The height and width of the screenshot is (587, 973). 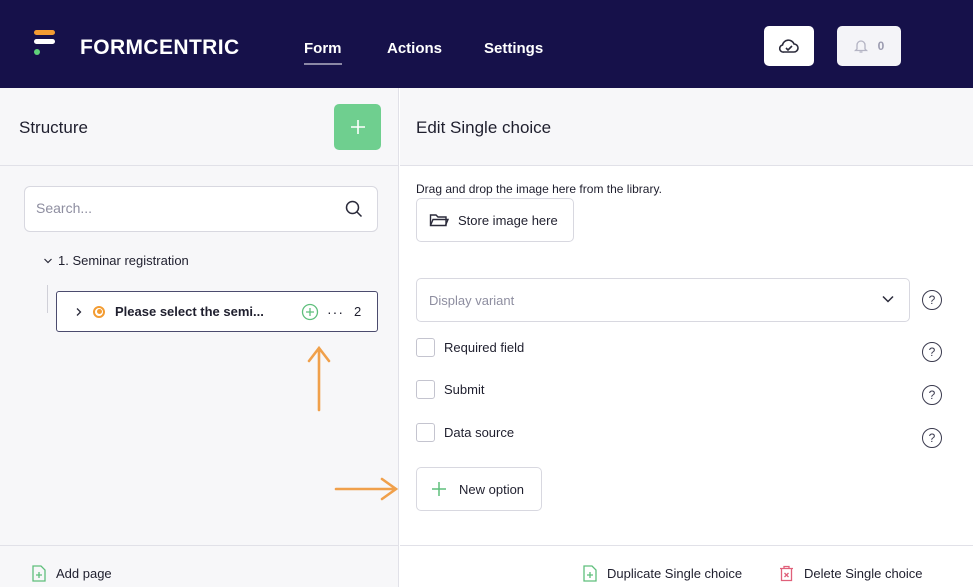 I want to click on structure-search, so click(x=201, y=209).